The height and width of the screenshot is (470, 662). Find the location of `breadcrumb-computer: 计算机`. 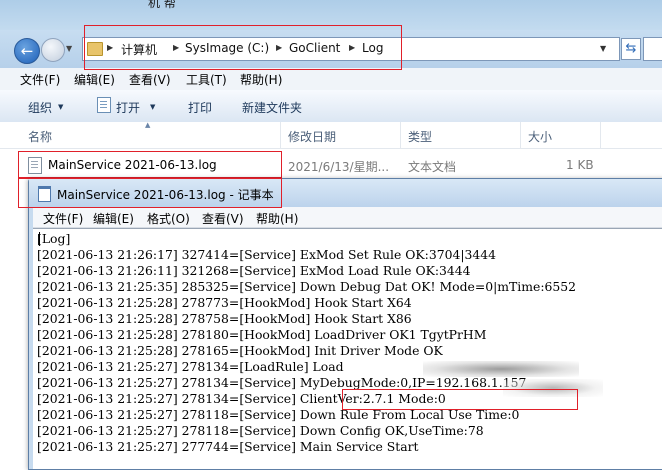

breadcrumb-computer: 计算机 is located at coordinates (139, 49).